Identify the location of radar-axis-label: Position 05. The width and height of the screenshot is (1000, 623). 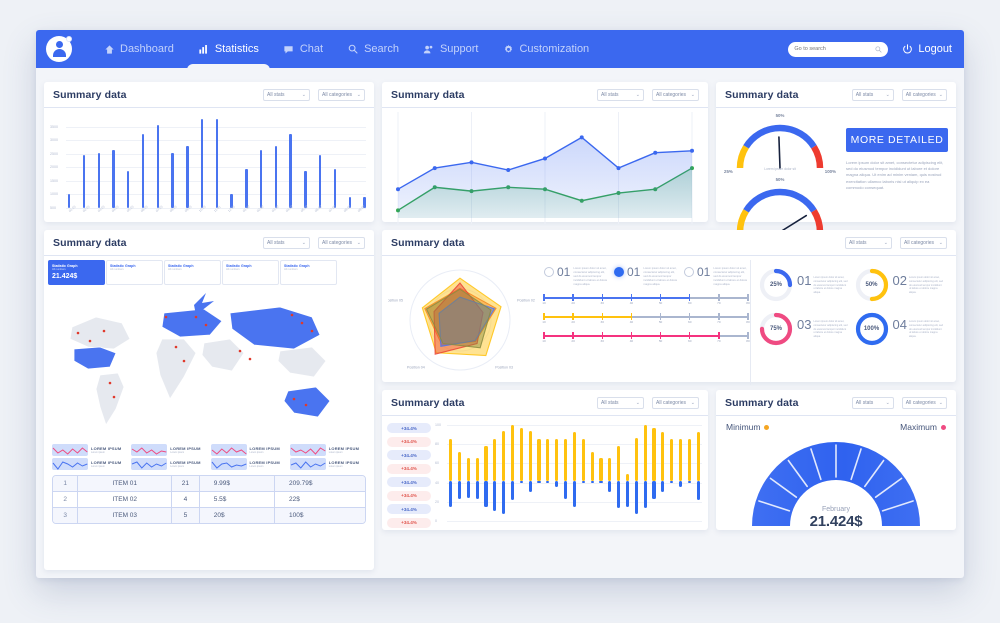
(395, 300).